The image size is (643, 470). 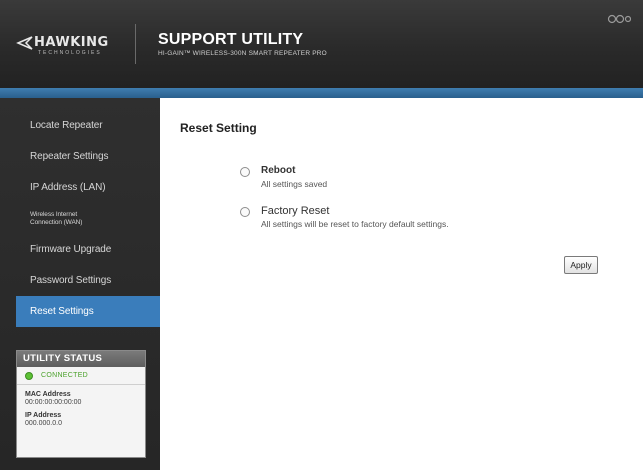 I want to click on hawking-logo: HAWKING TECHNOLOGIES, so click(x=71, y=44).